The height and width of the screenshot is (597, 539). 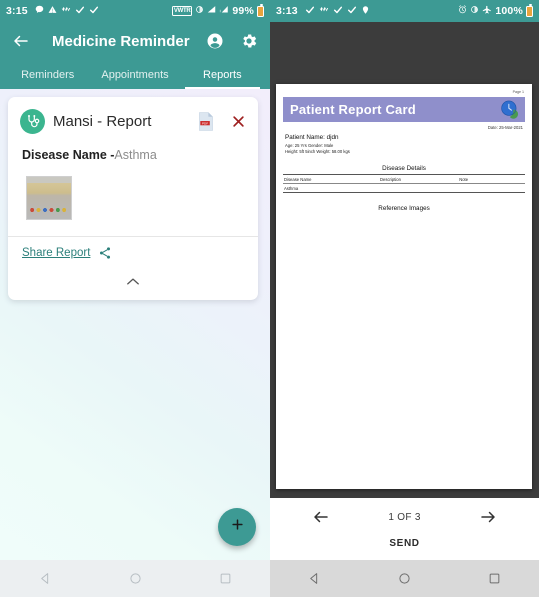 I want to click on report-card-title: Mansi - Report, so click(x=102, y=121).